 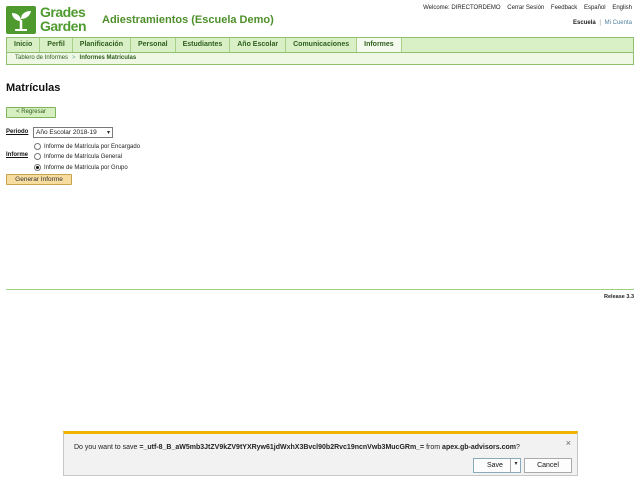 What do you see at coordinates (21, 20) in the screenshot?
I see `sprout-icon` at bounding box center [21, 20].